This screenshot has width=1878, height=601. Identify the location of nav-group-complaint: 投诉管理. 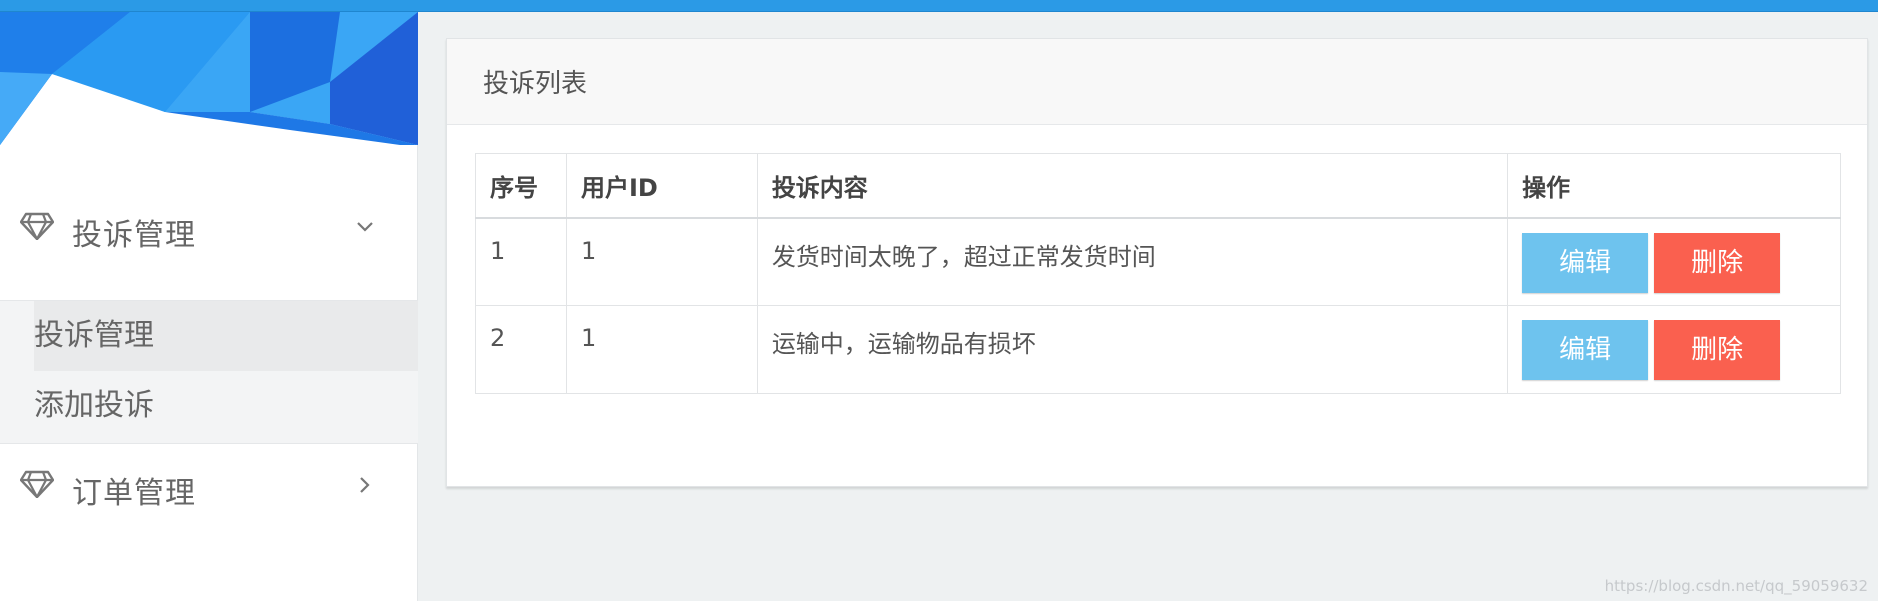
(209, 225).